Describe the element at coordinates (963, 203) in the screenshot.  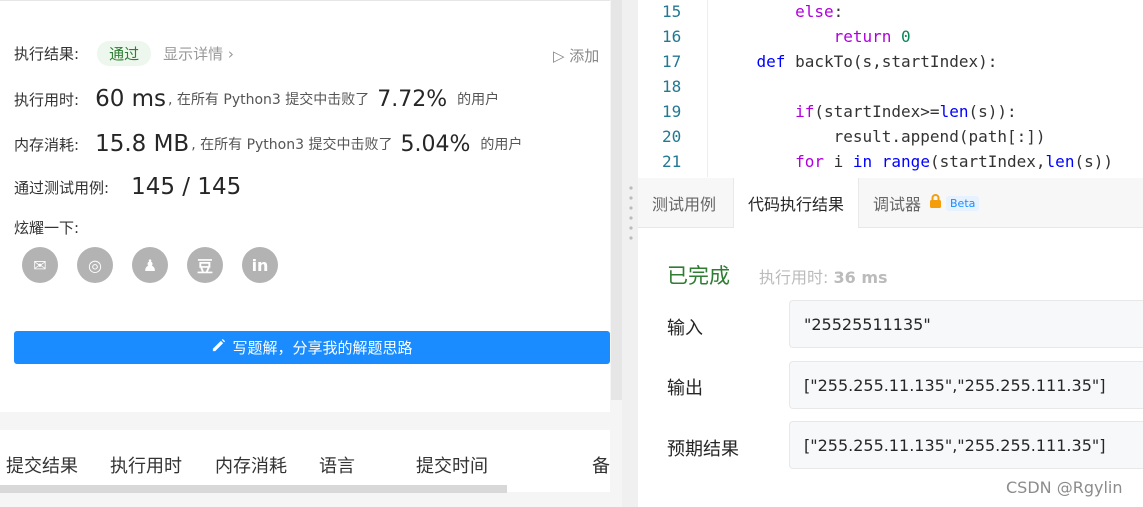
I see `beta-badge: Beta` at that location.